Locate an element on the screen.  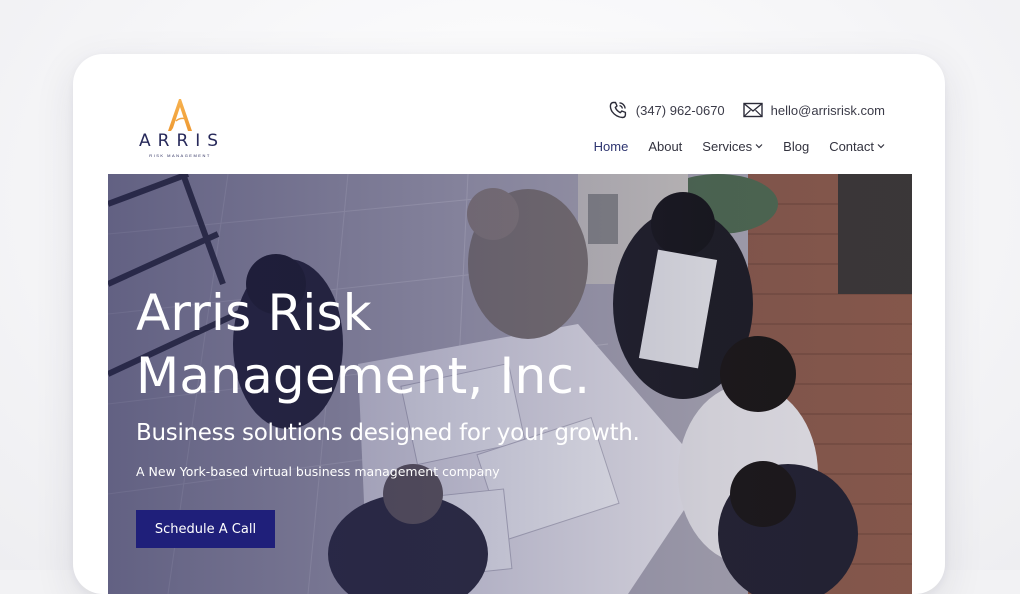
mail-icon is located at coordinates (752, 110).